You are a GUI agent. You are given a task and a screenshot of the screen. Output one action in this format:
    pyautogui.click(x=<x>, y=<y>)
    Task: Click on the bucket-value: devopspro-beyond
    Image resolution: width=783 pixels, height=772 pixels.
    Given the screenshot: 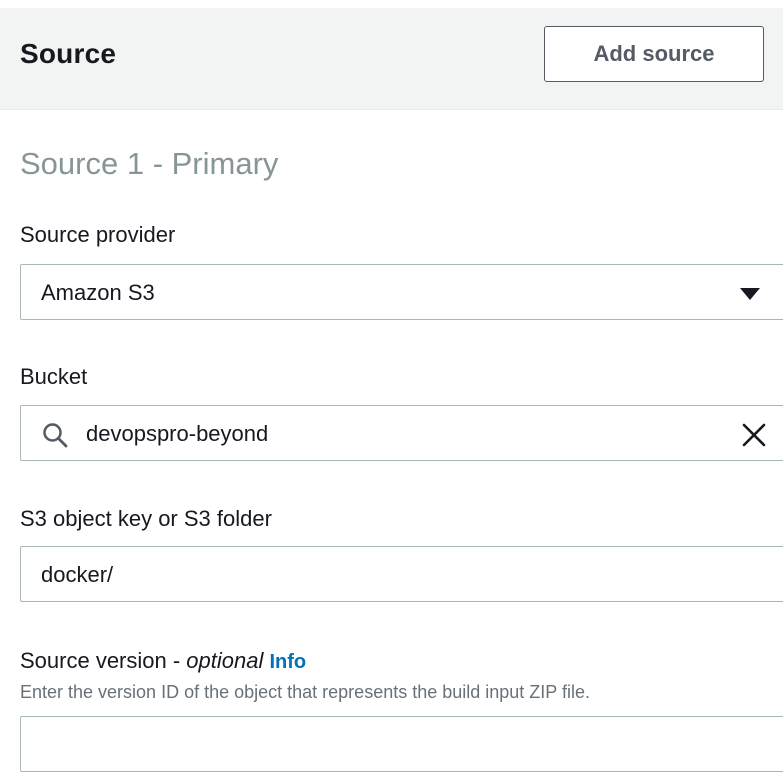 What is the action you would take?
    pyautogui.click(x=177, y=433)
    